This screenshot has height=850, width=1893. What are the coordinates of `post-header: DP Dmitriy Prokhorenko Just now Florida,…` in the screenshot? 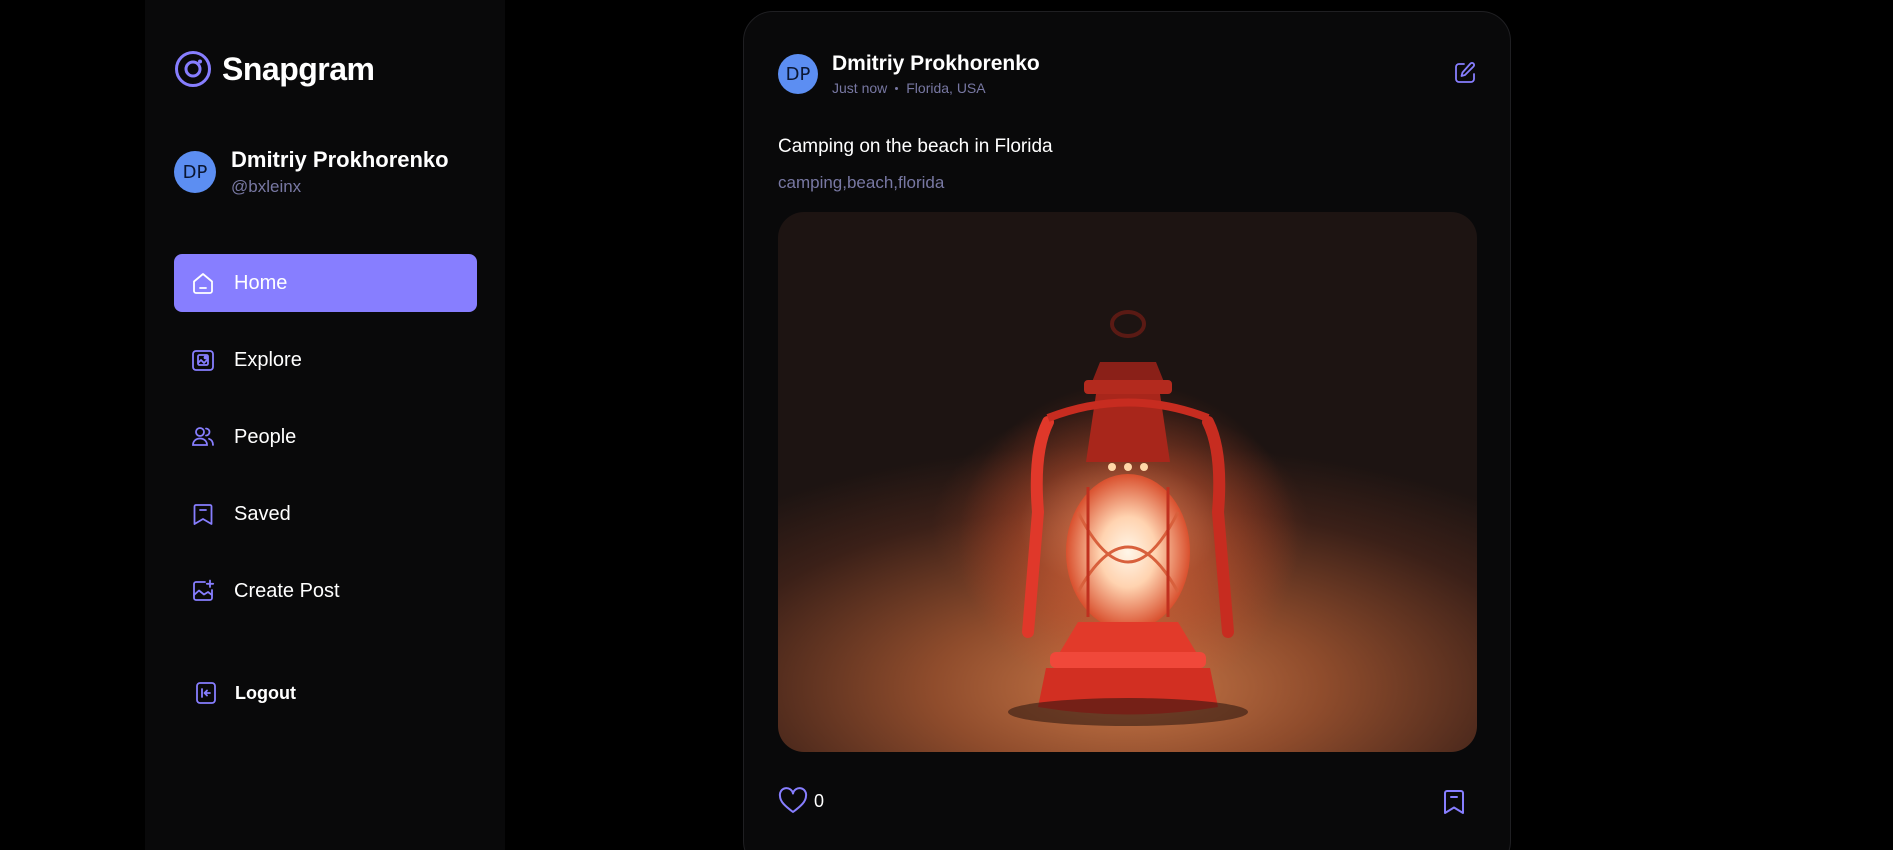 It's located at (909, 74).